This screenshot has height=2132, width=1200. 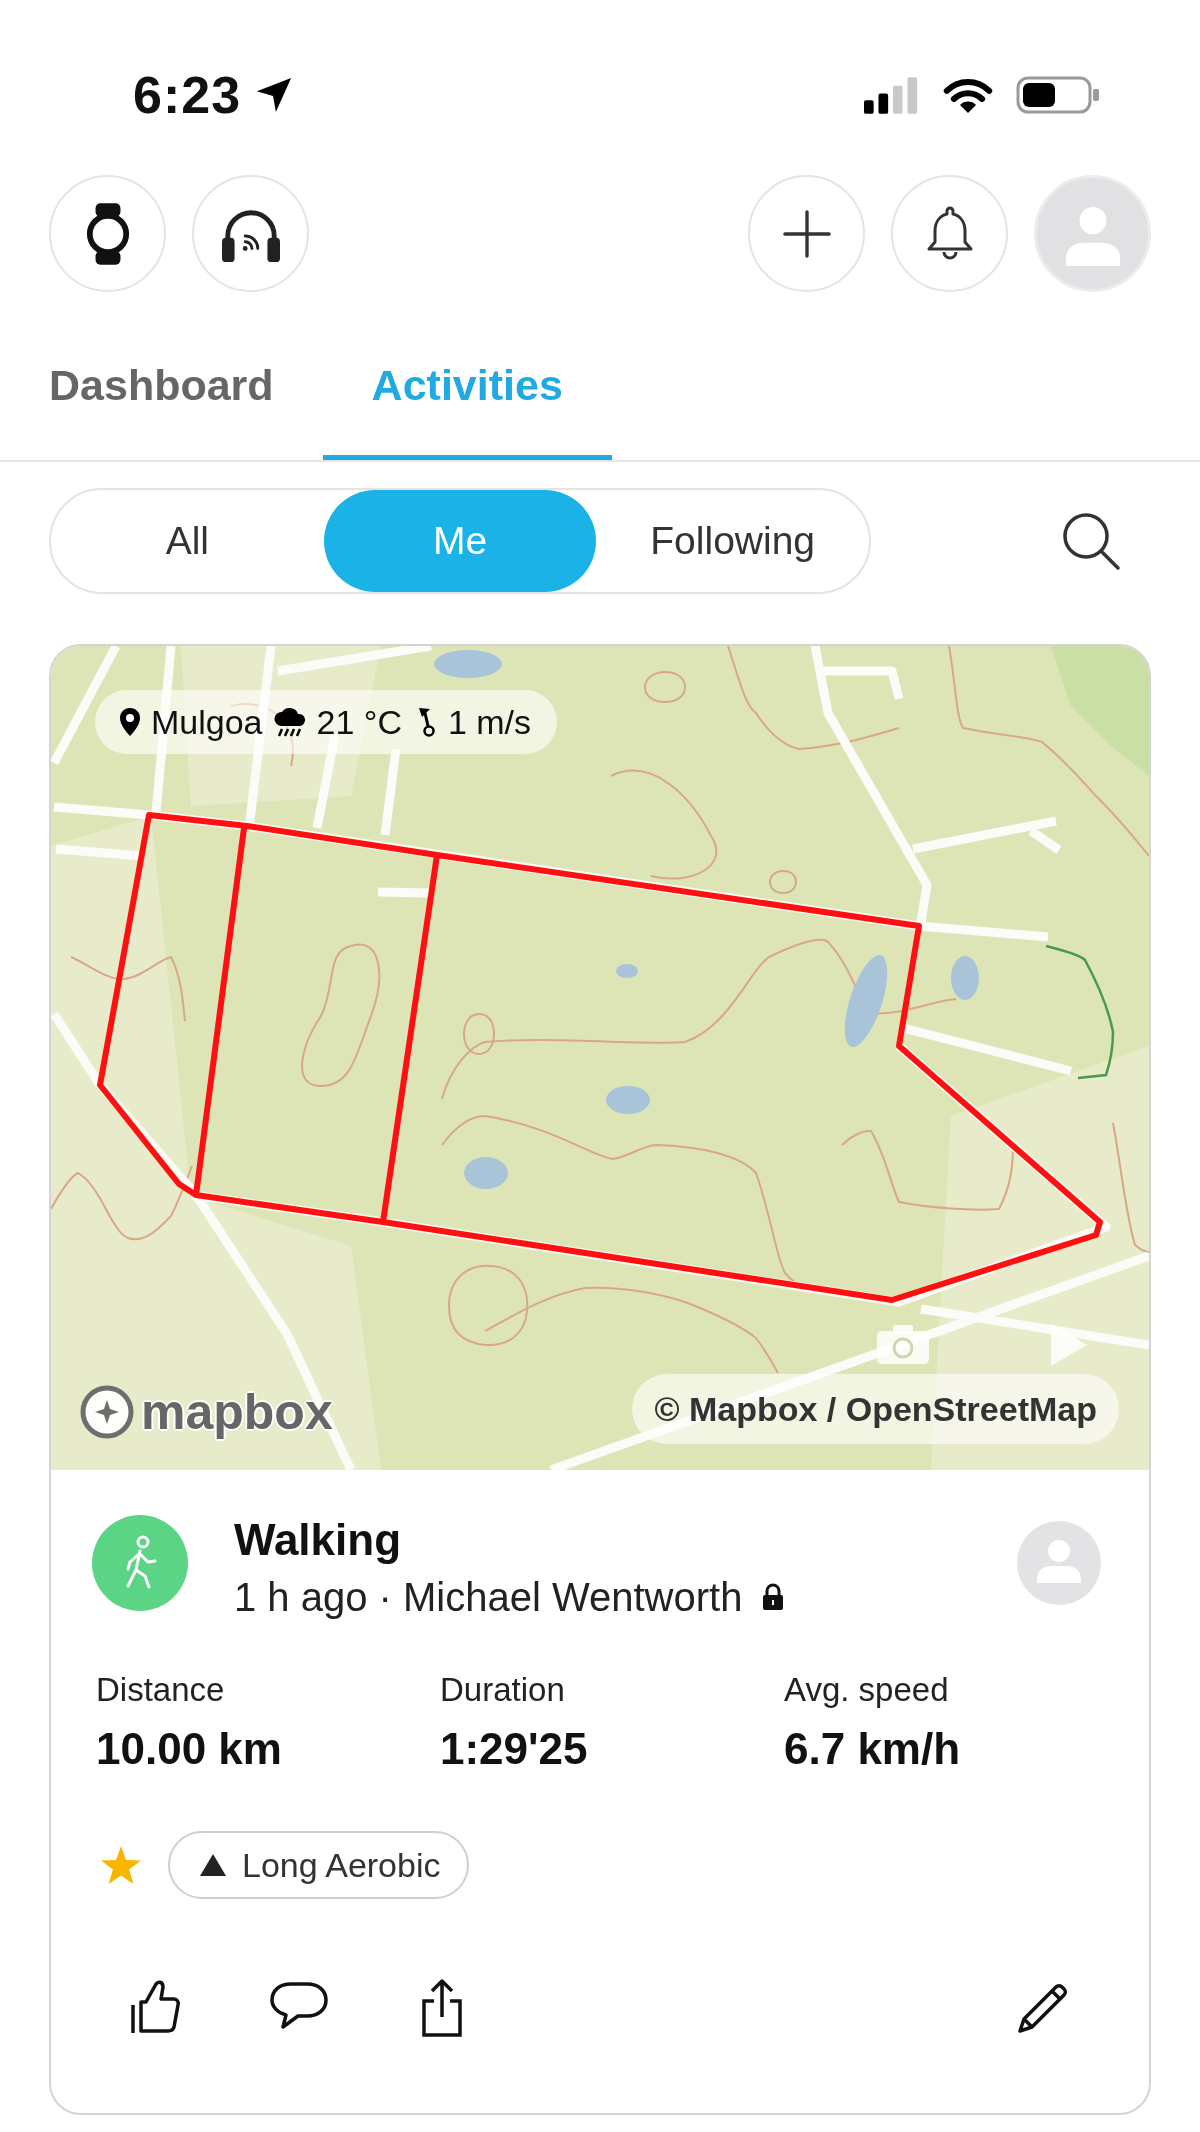 What do you see at coordinates (872, 1749) in the screenshot?
I see `stat-value: 6.7 km/h` at bounding box center [872, 1749].